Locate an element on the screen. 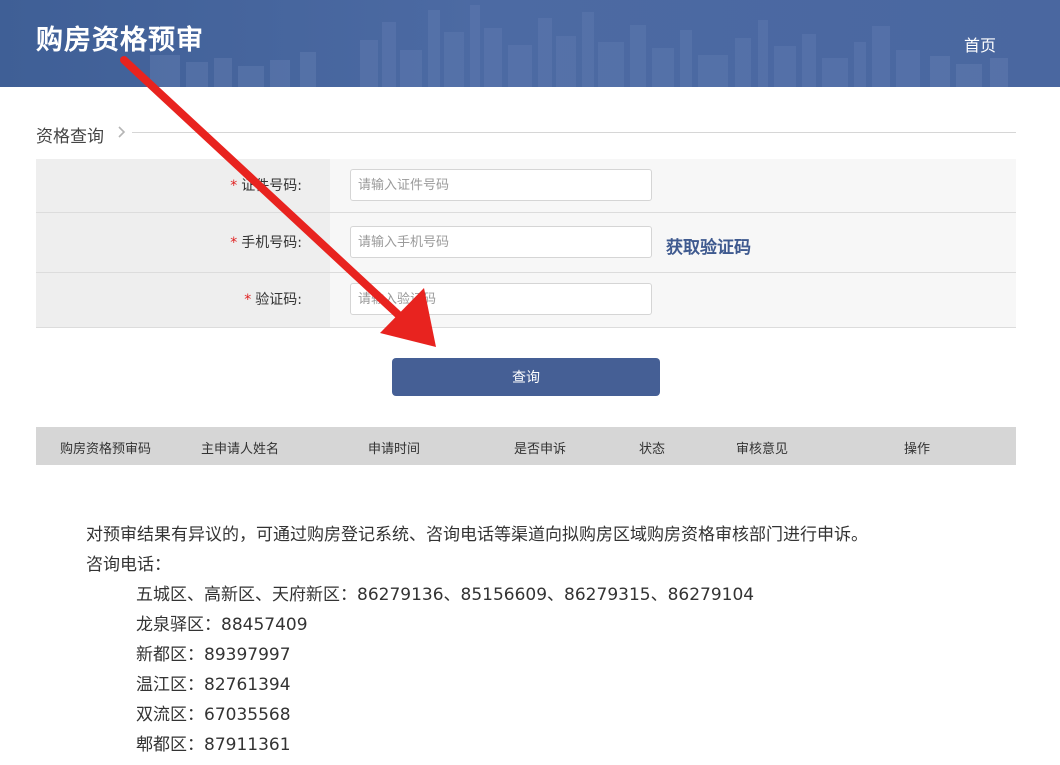  column-header-review-opinion: 审核意见 is located at coordinates (762, 449).